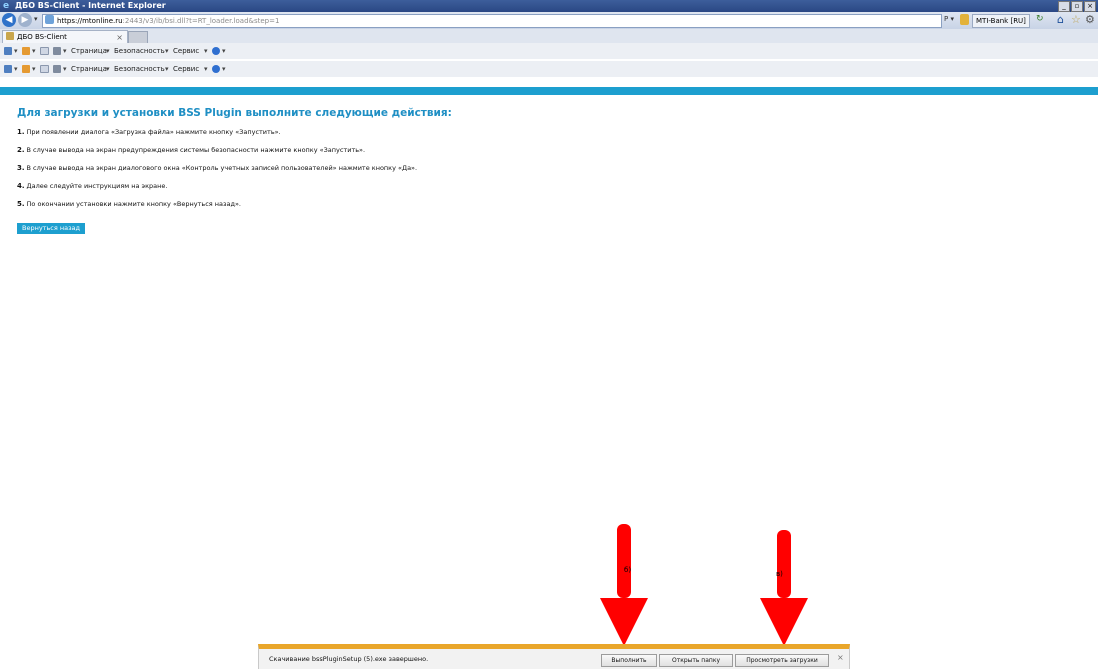 Image resolution: width=1098 pixels, height=669 pixels. What do you see at coordinates (840, 657) in the screenshot?
I see `close-icon: ×` at bounding box center [840, 657].